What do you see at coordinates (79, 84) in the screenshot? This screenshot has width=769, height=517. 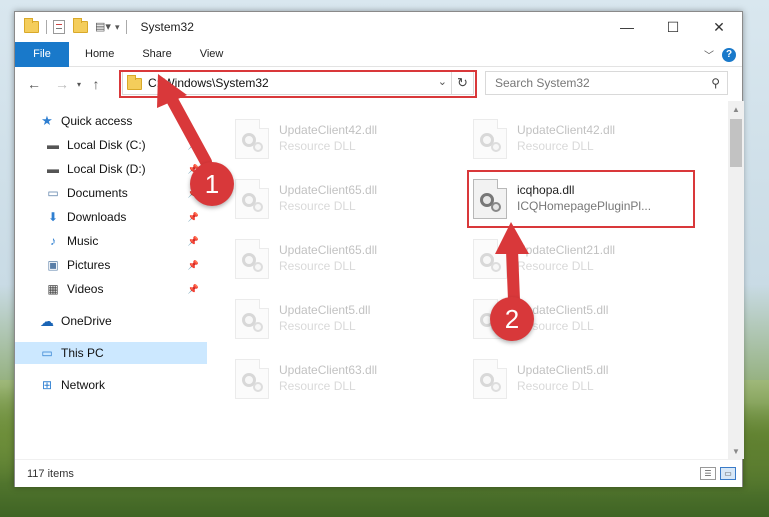 I see `recent-locations-icon: ▾` at bounding box center [79, 84].